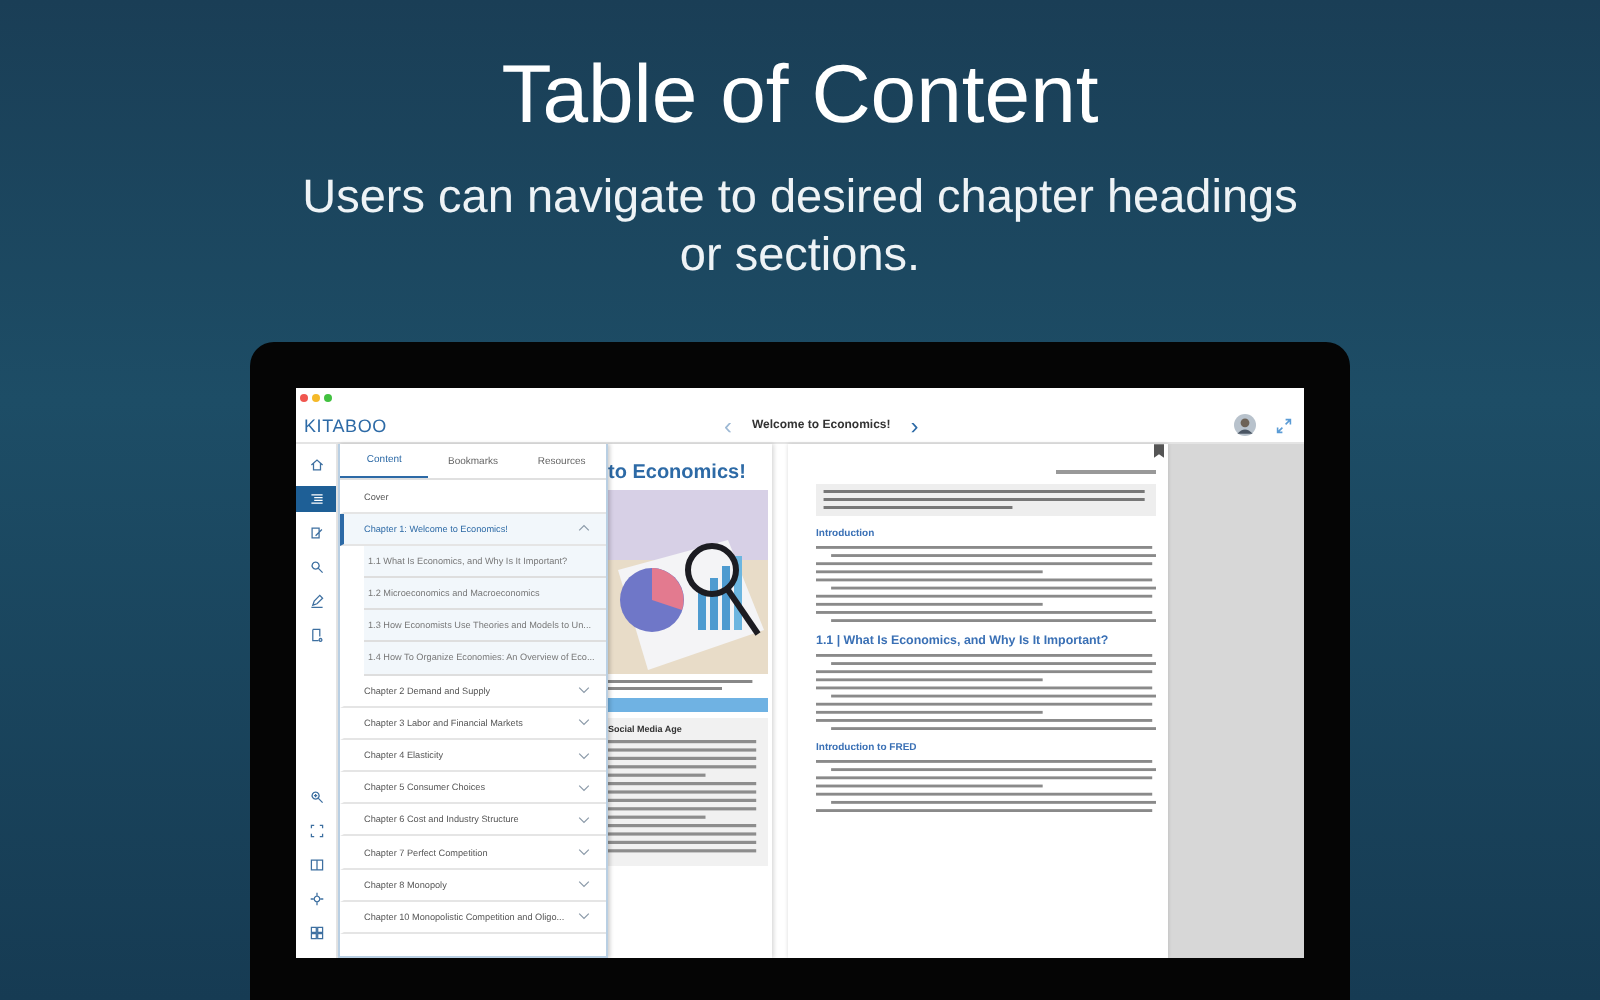  What do you see at coordinates (1159, 451) in the screenshot?
I see `bookmark-icon` at bounding box center [1159, 451].